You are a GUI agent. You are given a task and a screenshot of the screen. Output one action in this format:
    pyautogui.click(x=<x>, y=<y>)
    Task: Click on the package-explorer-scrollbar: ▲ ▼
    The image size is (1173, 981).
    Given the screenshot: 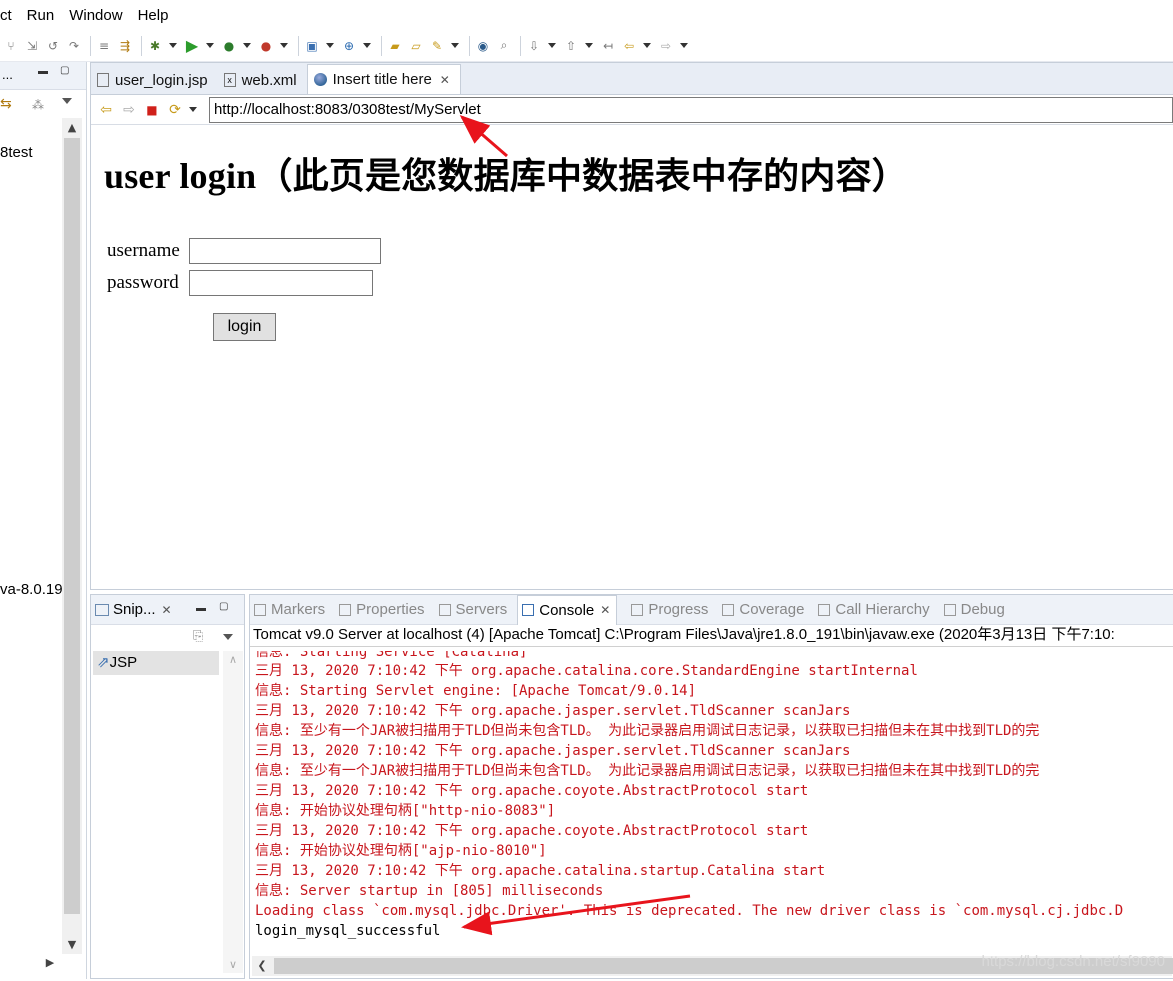 What is the action you would take?
    pyautogui.click(x=72, y=536)
    